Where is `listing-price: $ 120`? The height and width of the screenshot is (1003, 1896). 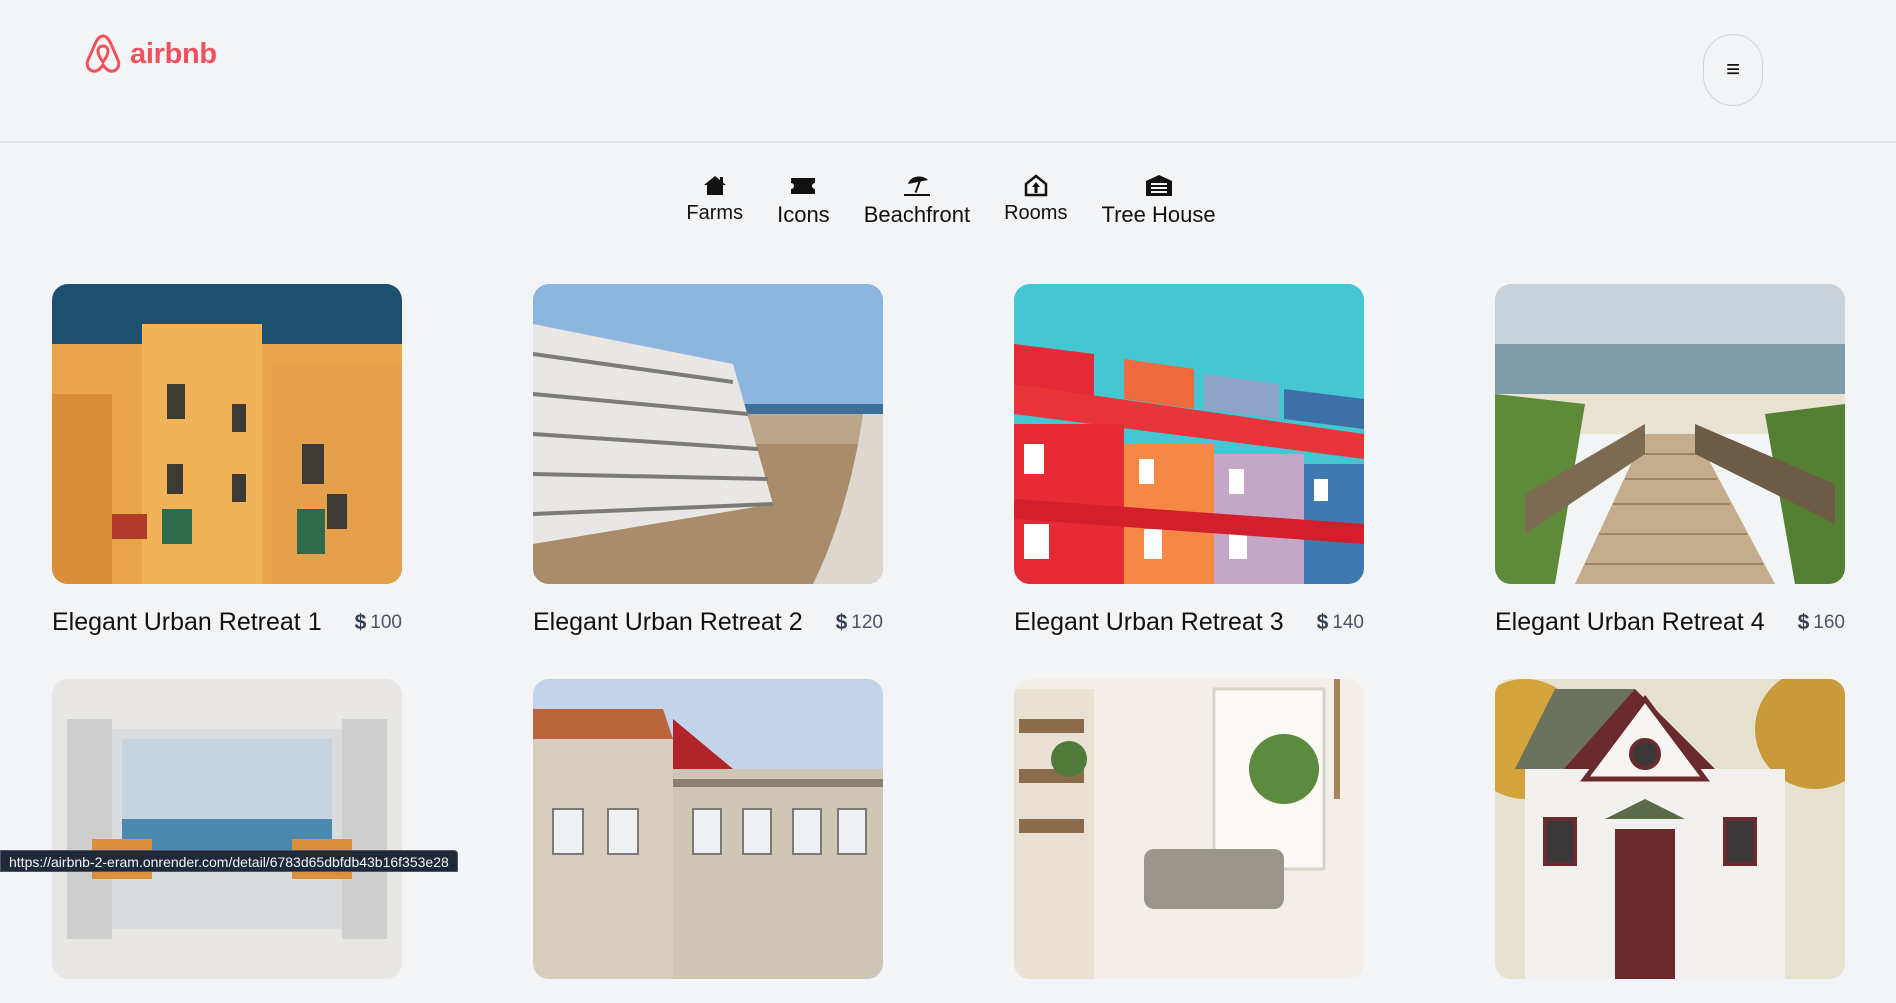
listing-price: $ 120 is located at coordinates (859, 623).